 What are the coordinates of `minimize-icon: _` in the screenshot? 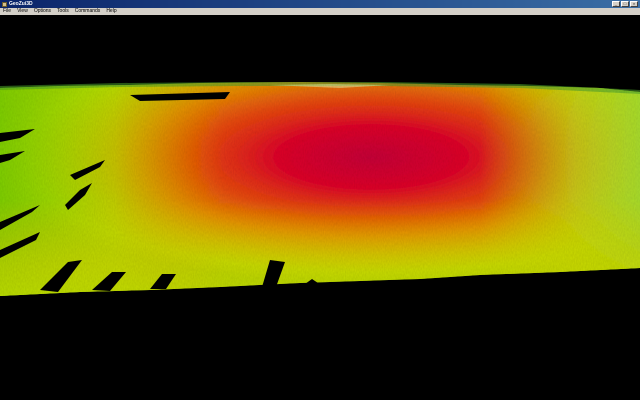 It's located at (616, 3).